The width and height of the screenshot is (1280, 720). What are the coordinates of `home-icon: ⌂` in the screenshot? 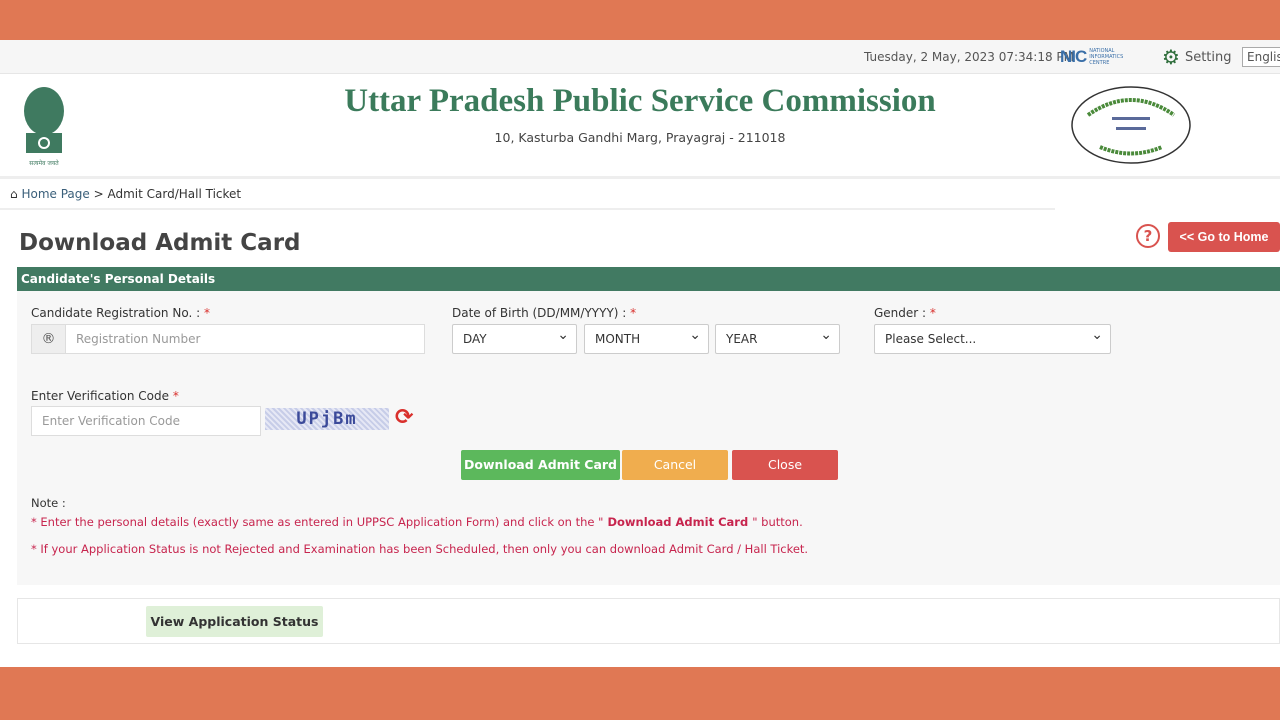 It's located at (14, 194).